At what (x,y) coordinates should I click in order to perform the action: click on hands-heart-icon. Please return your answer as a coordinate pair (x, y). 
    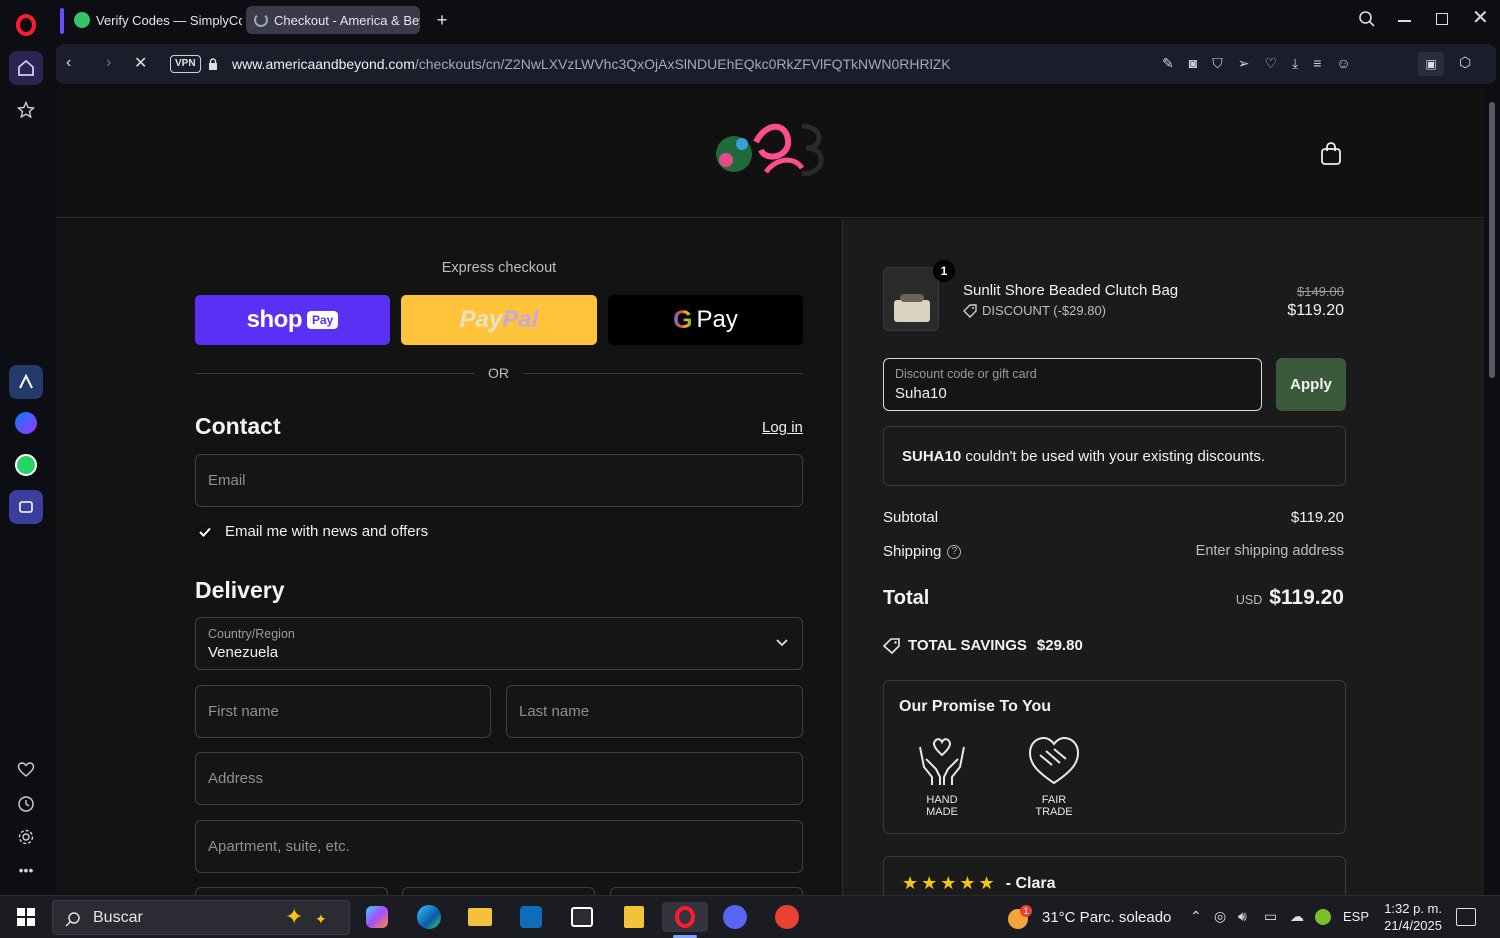
    Looking at the image, I should click on (942, 761).